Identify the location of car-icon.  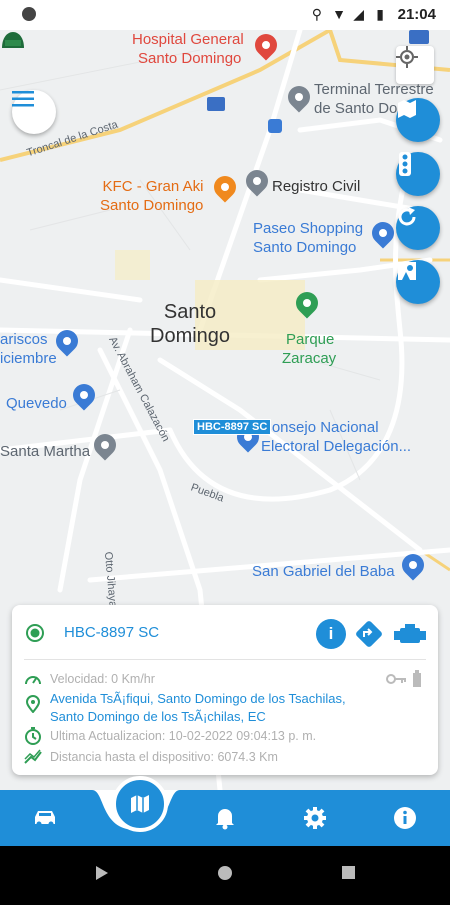
(45, 819).